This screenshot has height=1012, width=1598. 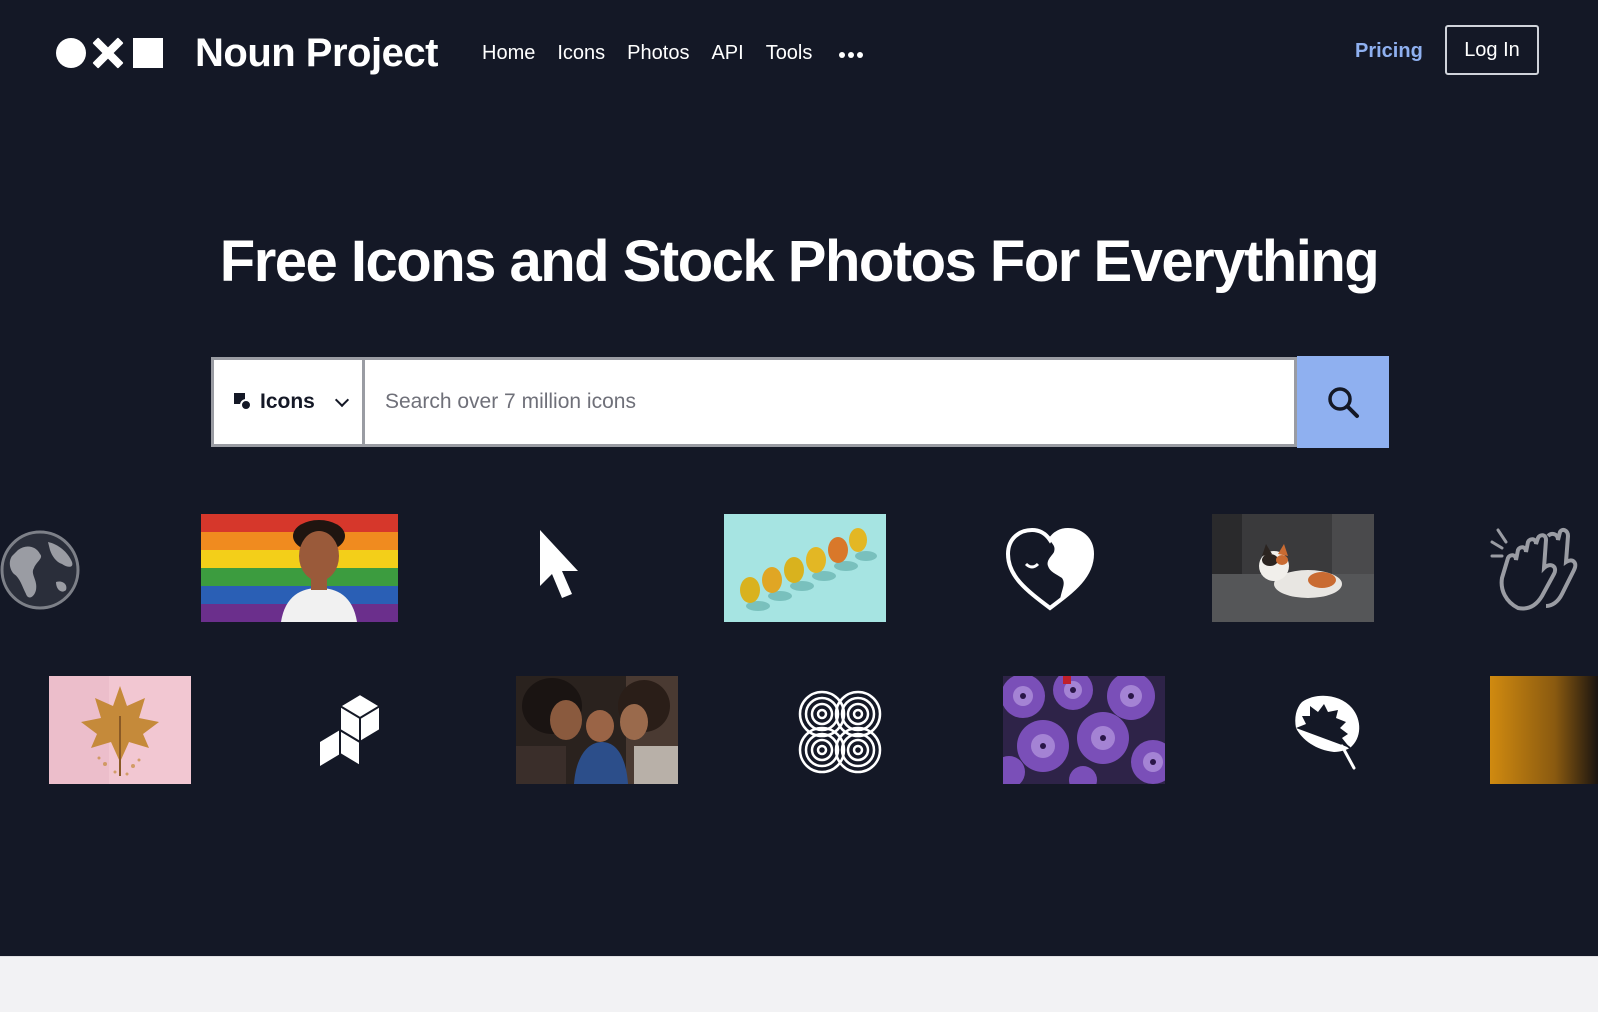 I want to click on nav-photos: Photos, so click(x=658, y=53).